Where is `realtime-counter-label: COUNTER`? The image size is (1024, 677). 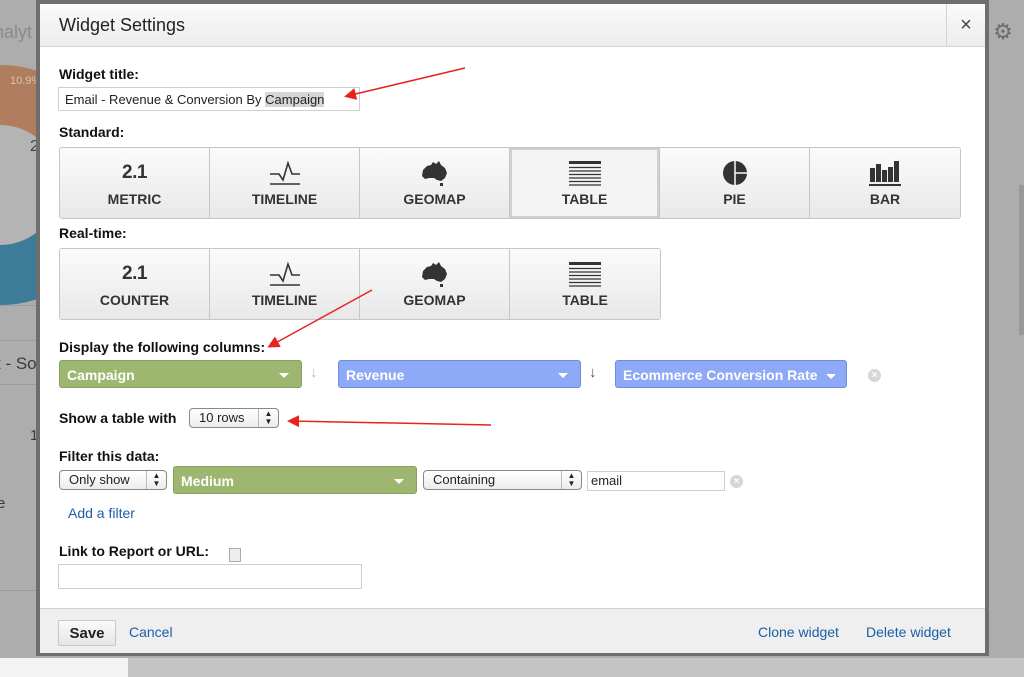
realtime-counter-label: COUNTER is located at coordinates (134, 300).